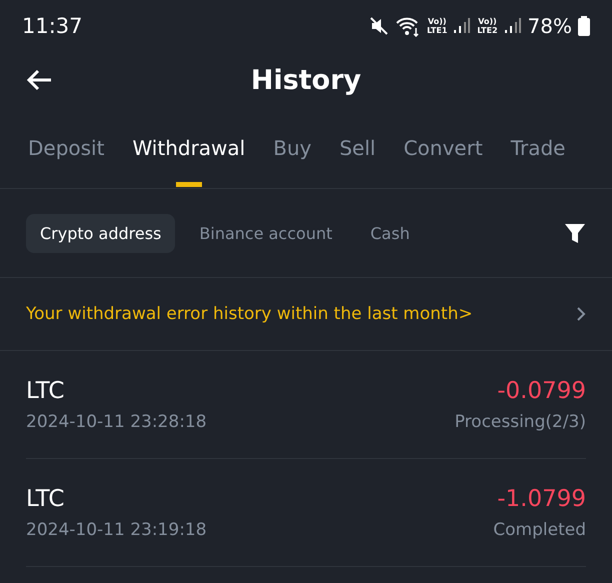  What do you see at coordinates (443, 148) in the screenshot?
I see `tab: Convert` at bounding box center [443, 148].